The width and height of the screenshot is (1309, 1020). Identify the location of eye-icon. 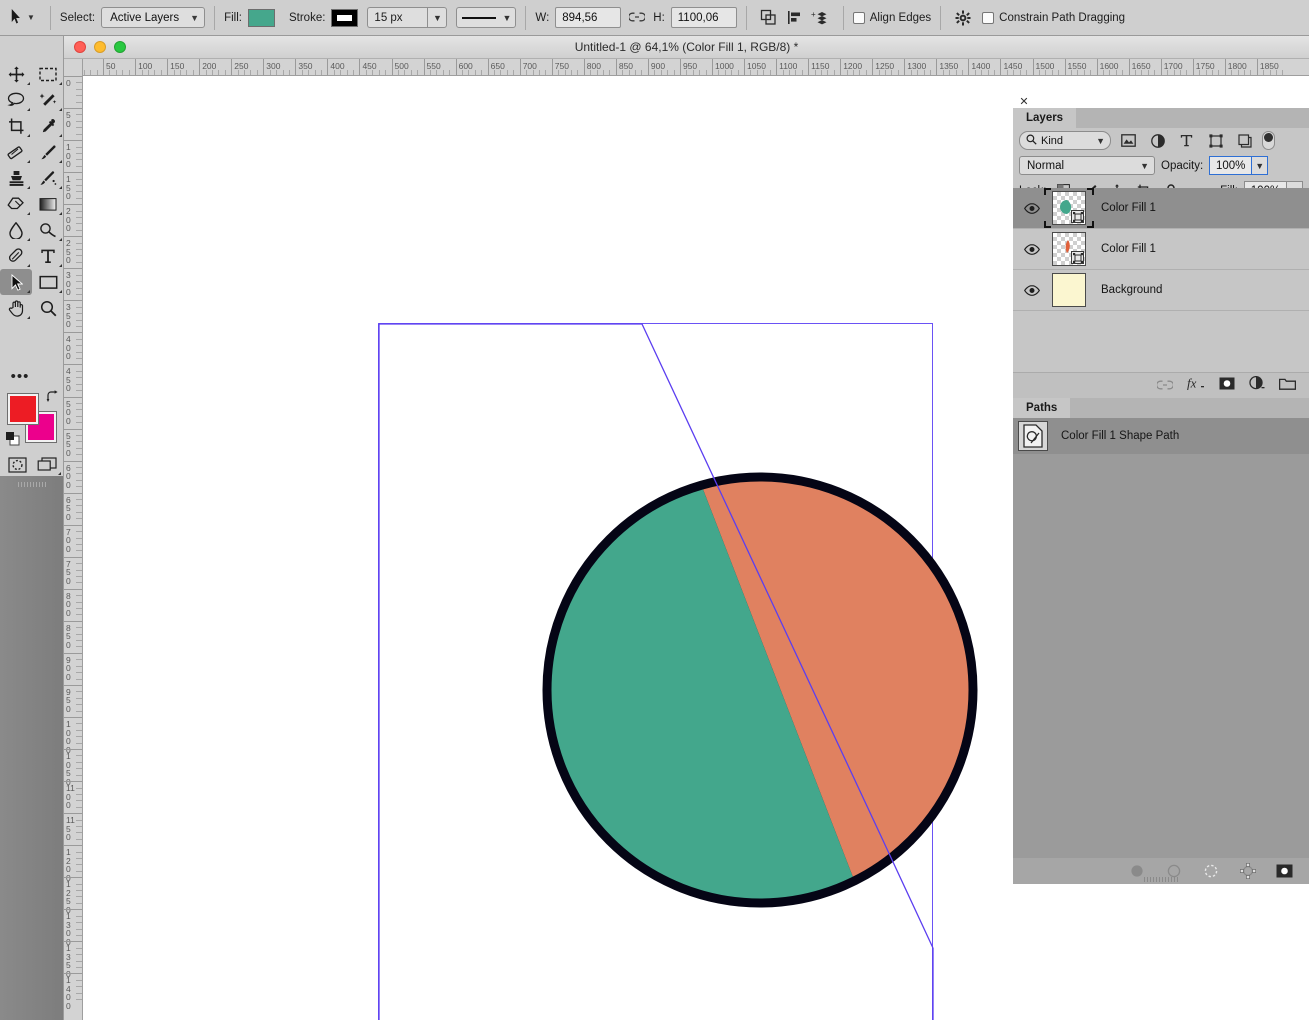
(1032, 290).